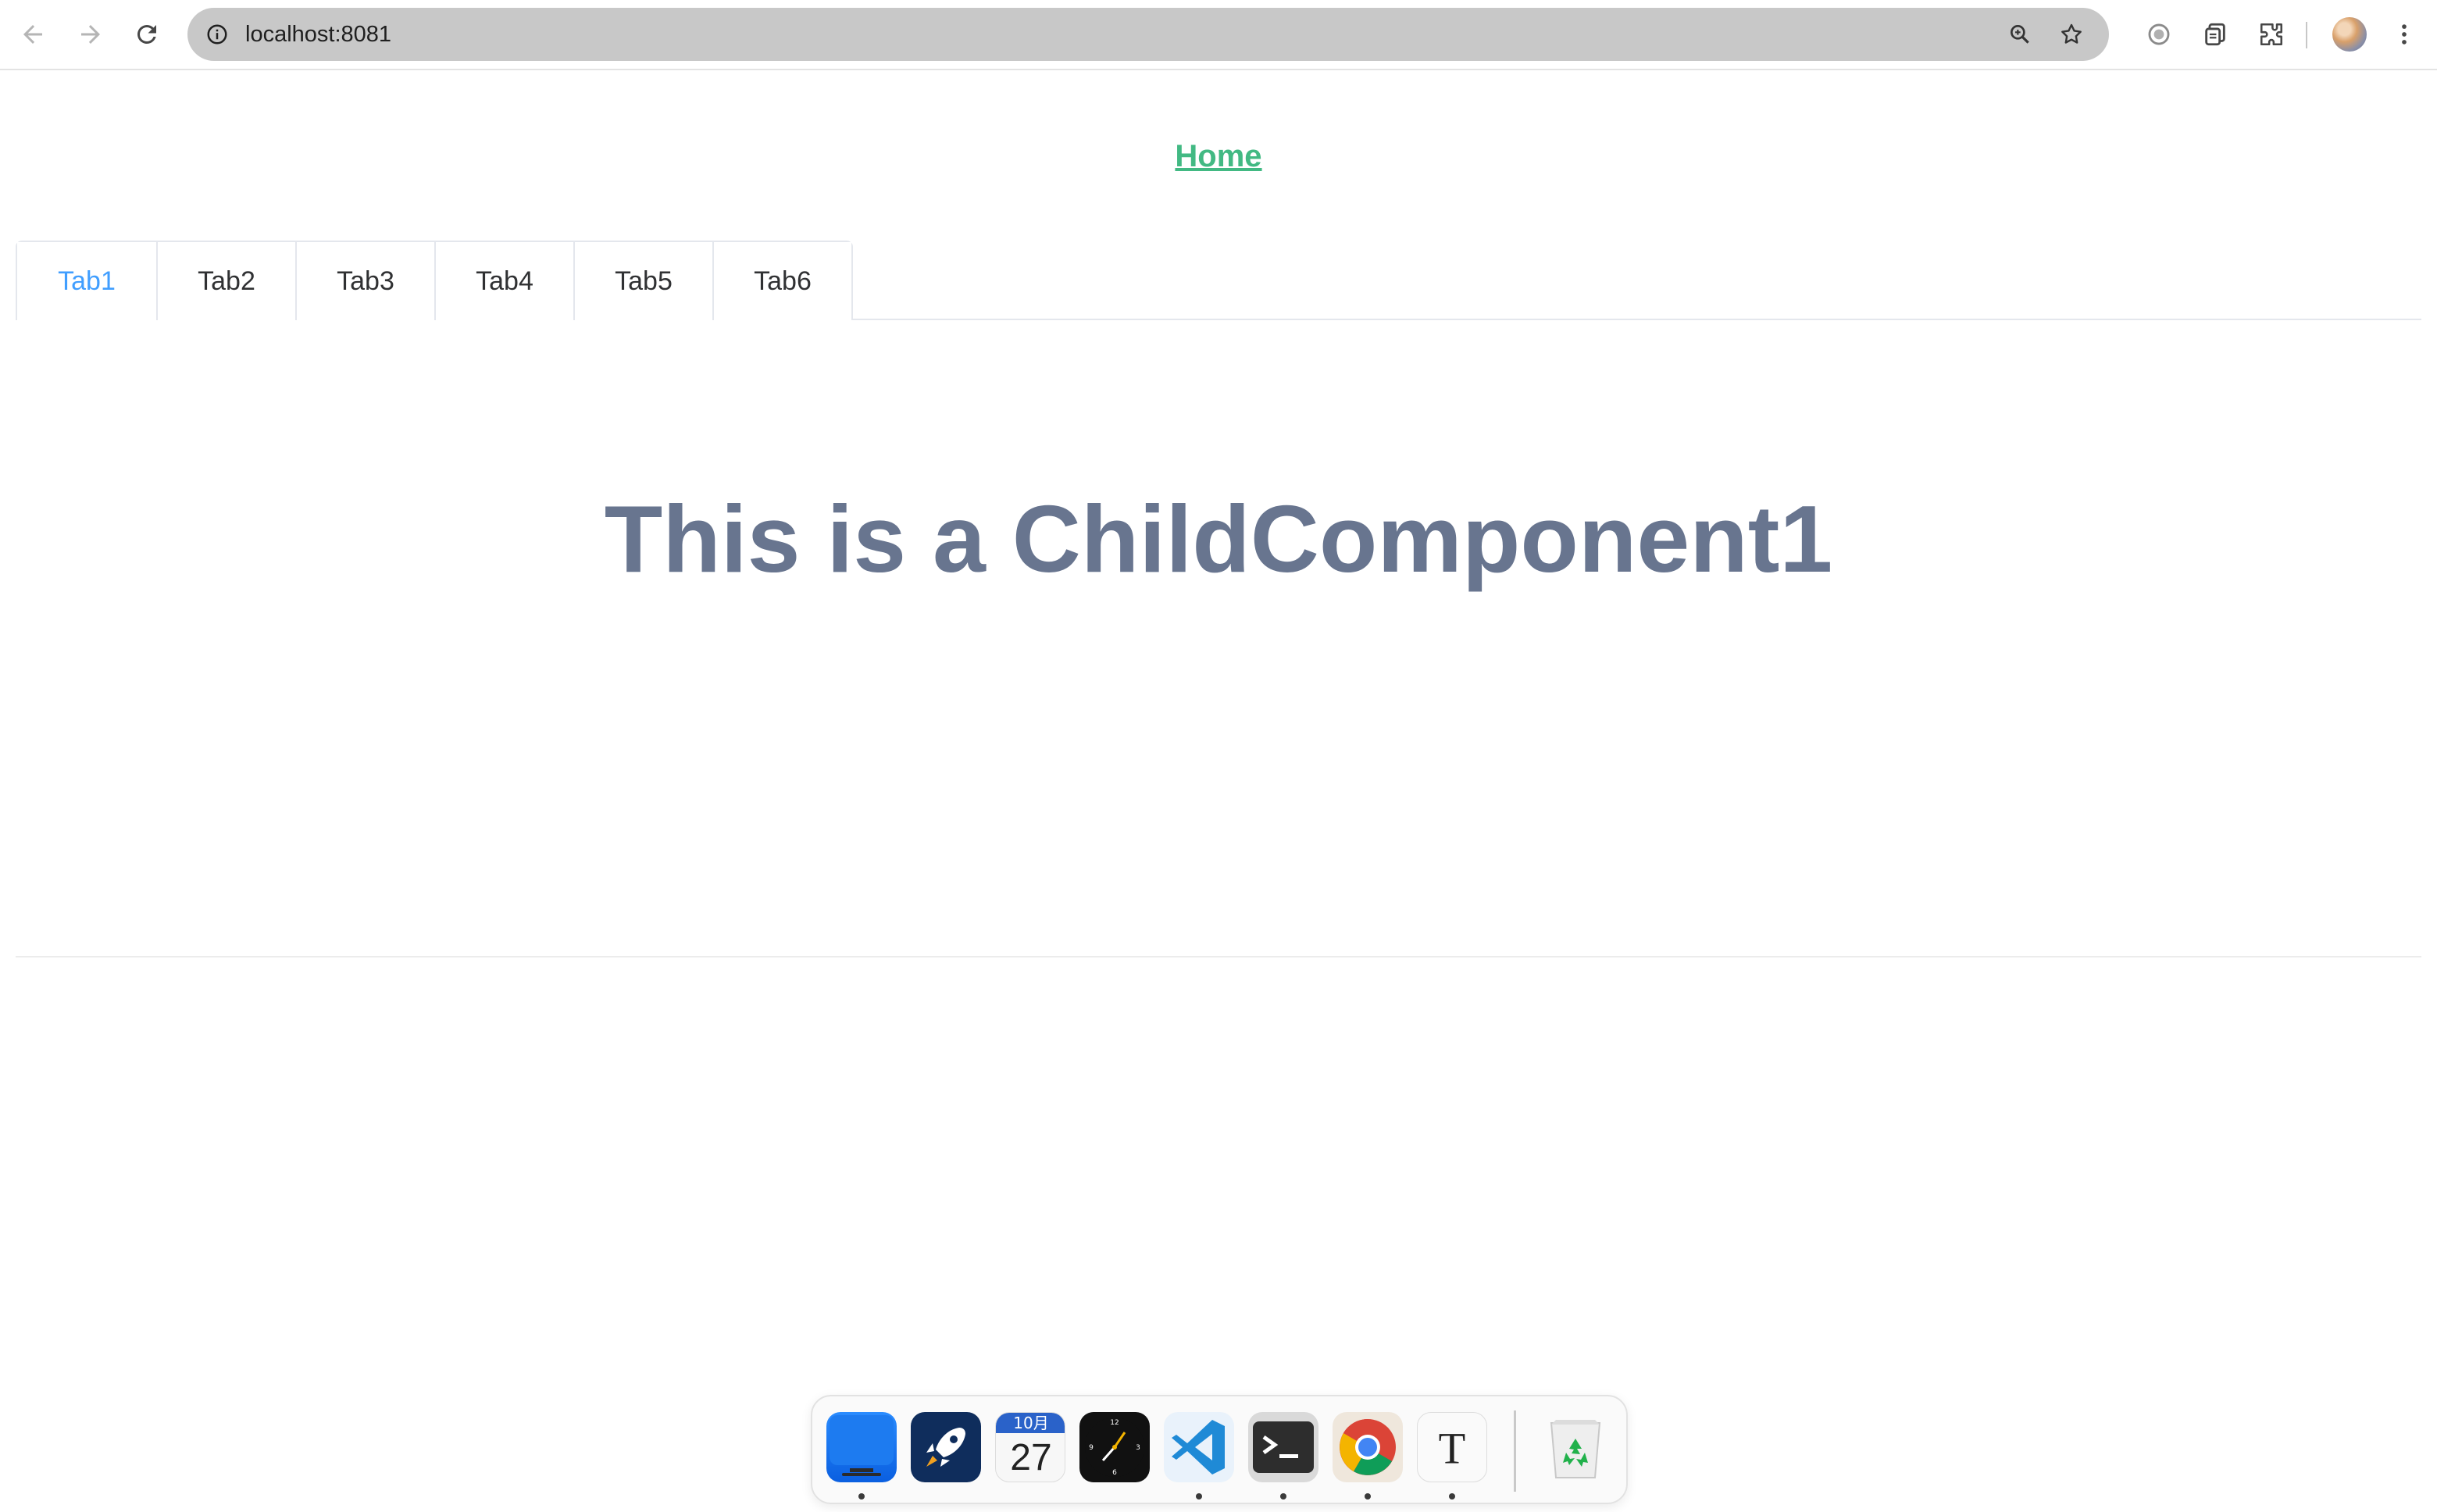 Image resolution: width=2437 pixels, height=1512 pixels. I want to click on terminal-icon, so click(1283, 1447).